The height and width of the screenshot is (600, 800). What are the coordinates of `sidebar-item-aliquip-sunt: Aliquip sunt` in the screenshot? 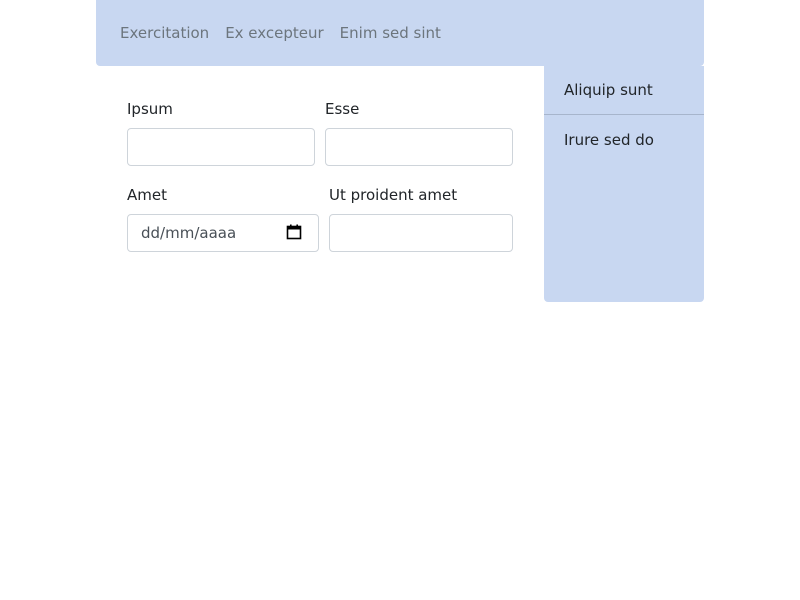 It's located at (624, 90).